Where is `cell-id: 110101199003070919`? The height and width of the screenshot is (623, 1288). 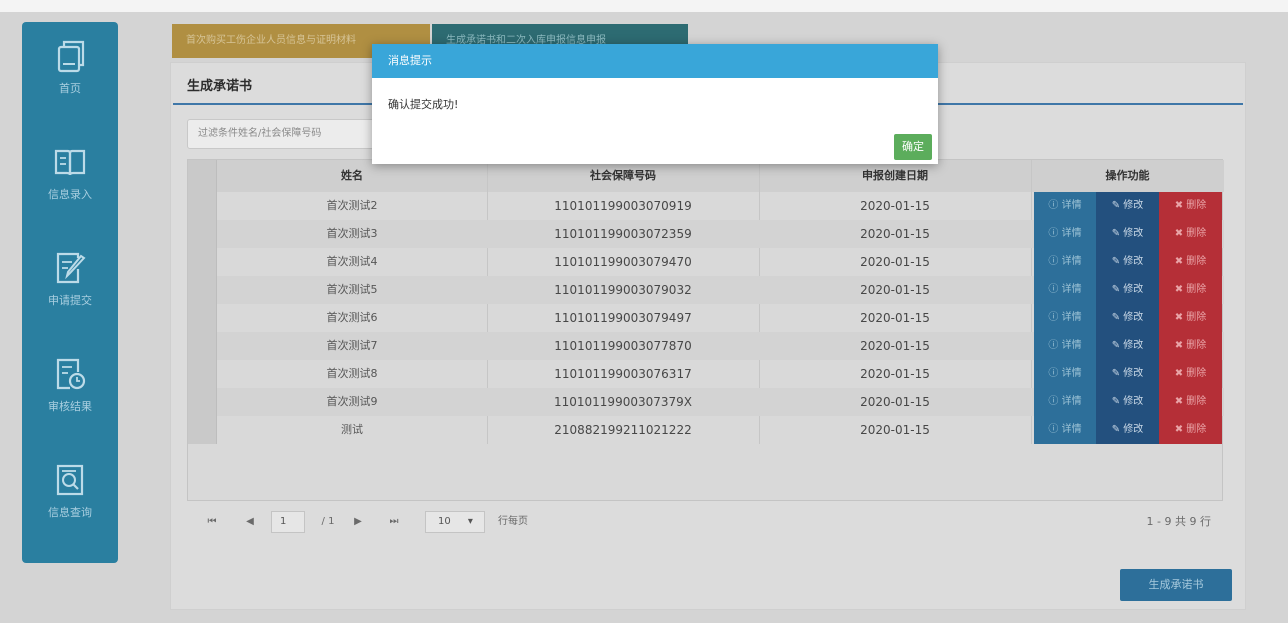 cell-id: 110101199003070919 is located at coordinates (623, 206).